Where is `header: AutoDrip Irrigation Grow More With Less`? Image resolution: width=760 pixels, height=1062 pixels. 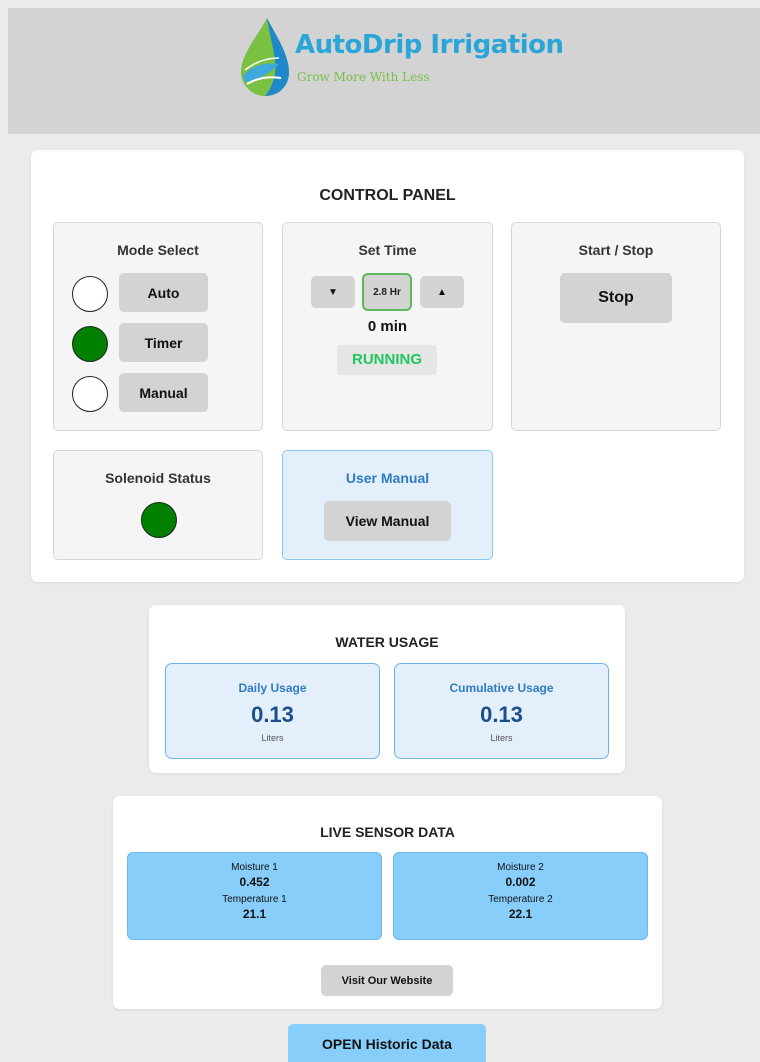
header: AutoDrip Irrigation Grow More With Less is located at coordinates (384, 71).